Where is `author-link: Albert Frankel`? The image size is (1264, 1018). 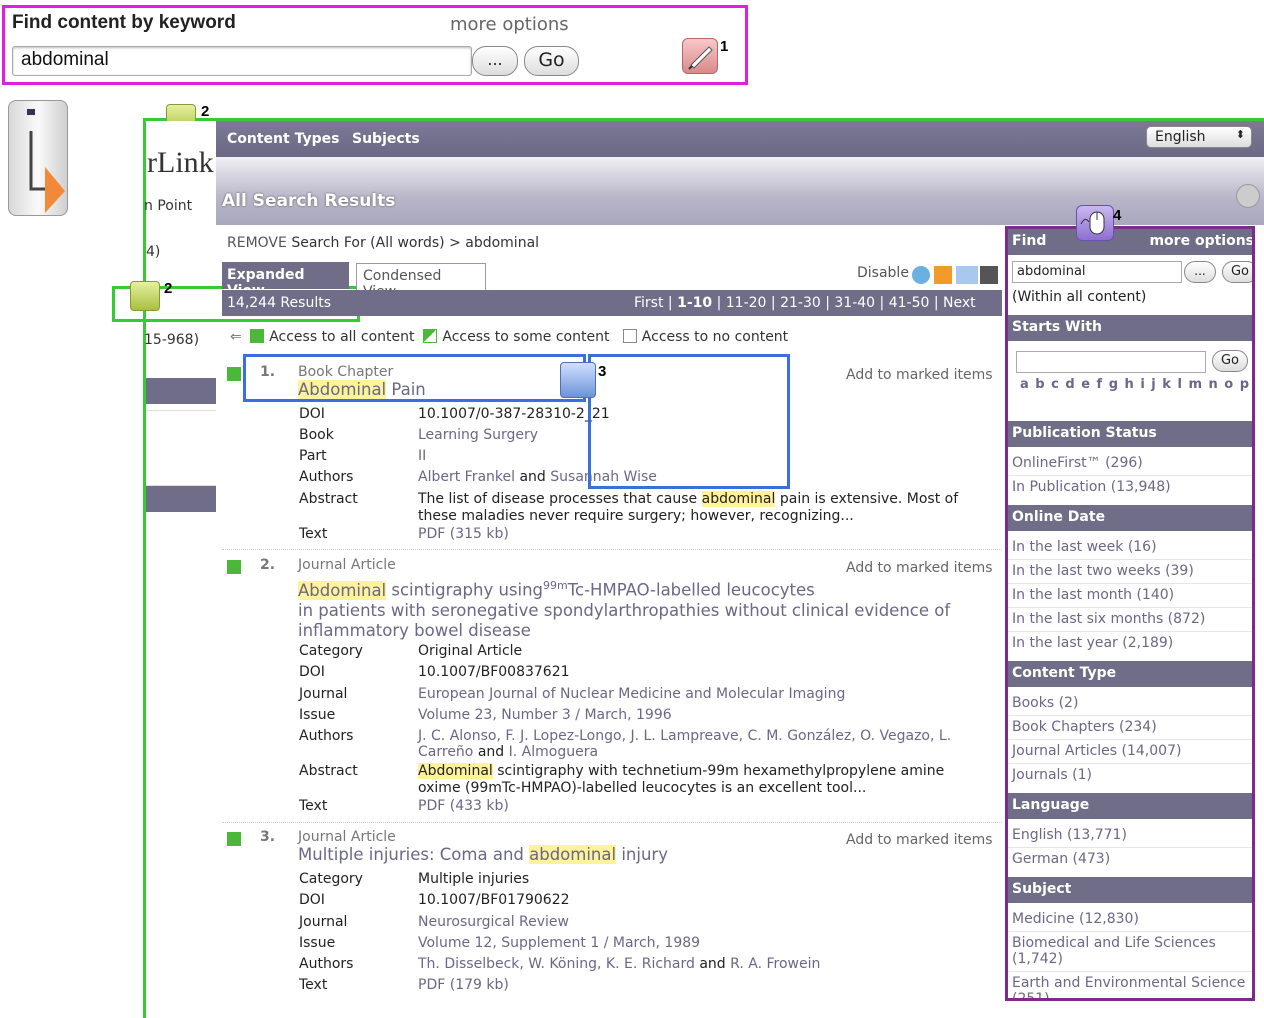 author-link: Albert Frankel is located at coordinates (466, 477).